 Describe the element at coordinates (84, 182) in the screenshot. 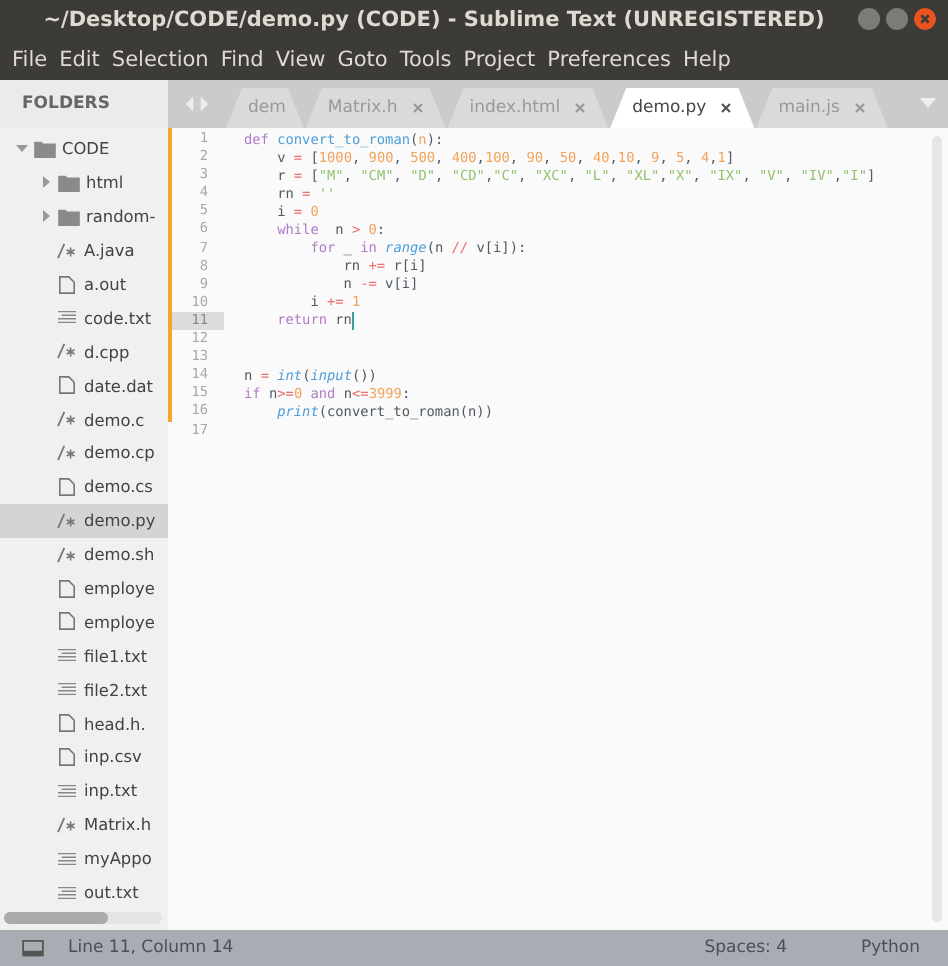

I see `tree-node: html` at that location.